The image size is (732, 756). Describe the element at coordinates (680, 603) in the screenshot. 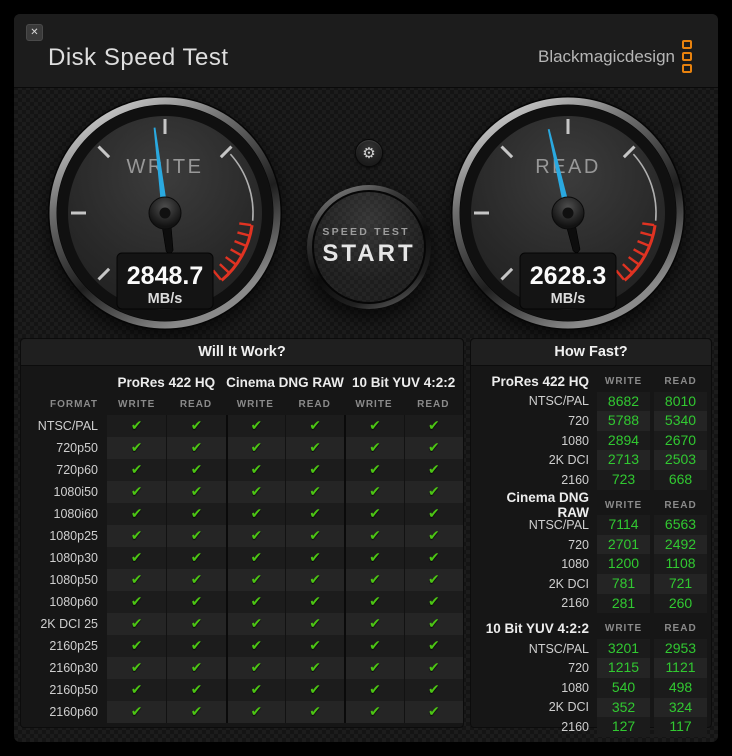

I see `read-value: 260` at that location.